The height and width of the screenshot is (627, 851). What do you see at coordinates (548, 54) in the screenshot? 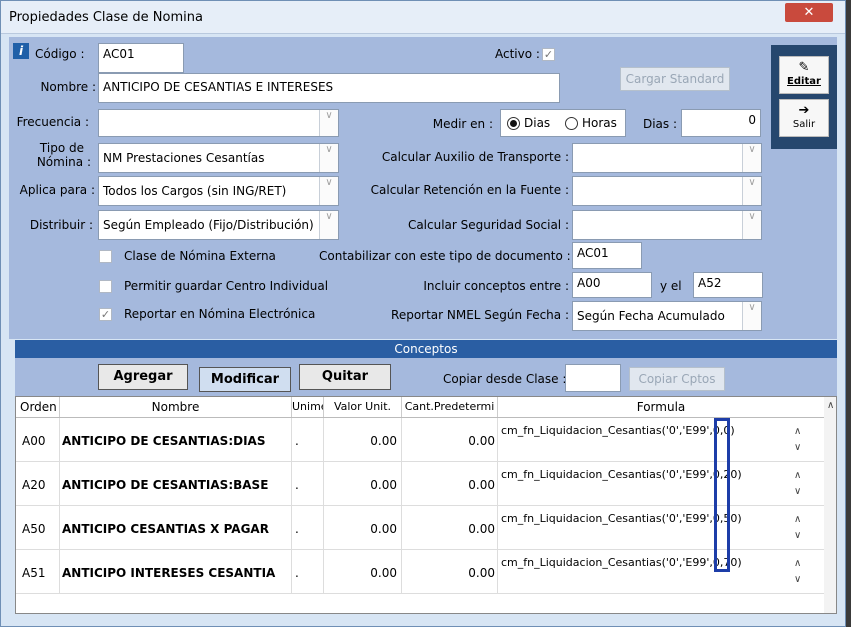
I see `activo-checkbox: ✓` at bounding box center [548, 54].